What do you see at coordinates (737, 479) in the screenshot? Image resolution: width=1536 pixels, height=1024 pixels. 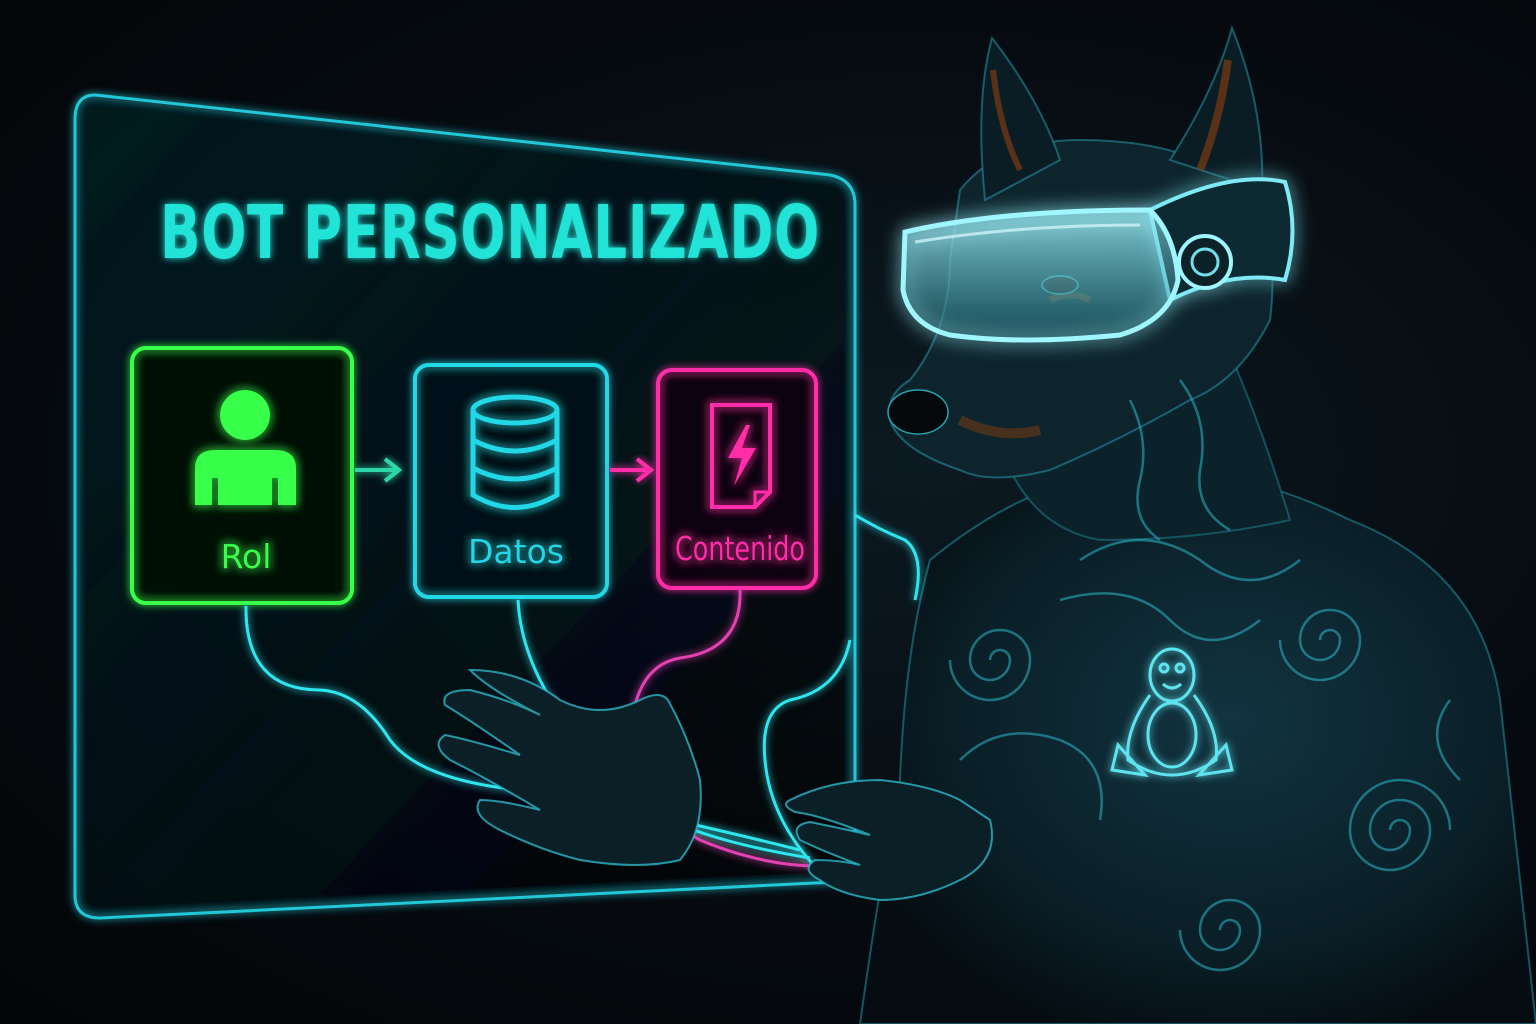 I see `step-card-contenido: Contenido` at bounding box center [737, 479].